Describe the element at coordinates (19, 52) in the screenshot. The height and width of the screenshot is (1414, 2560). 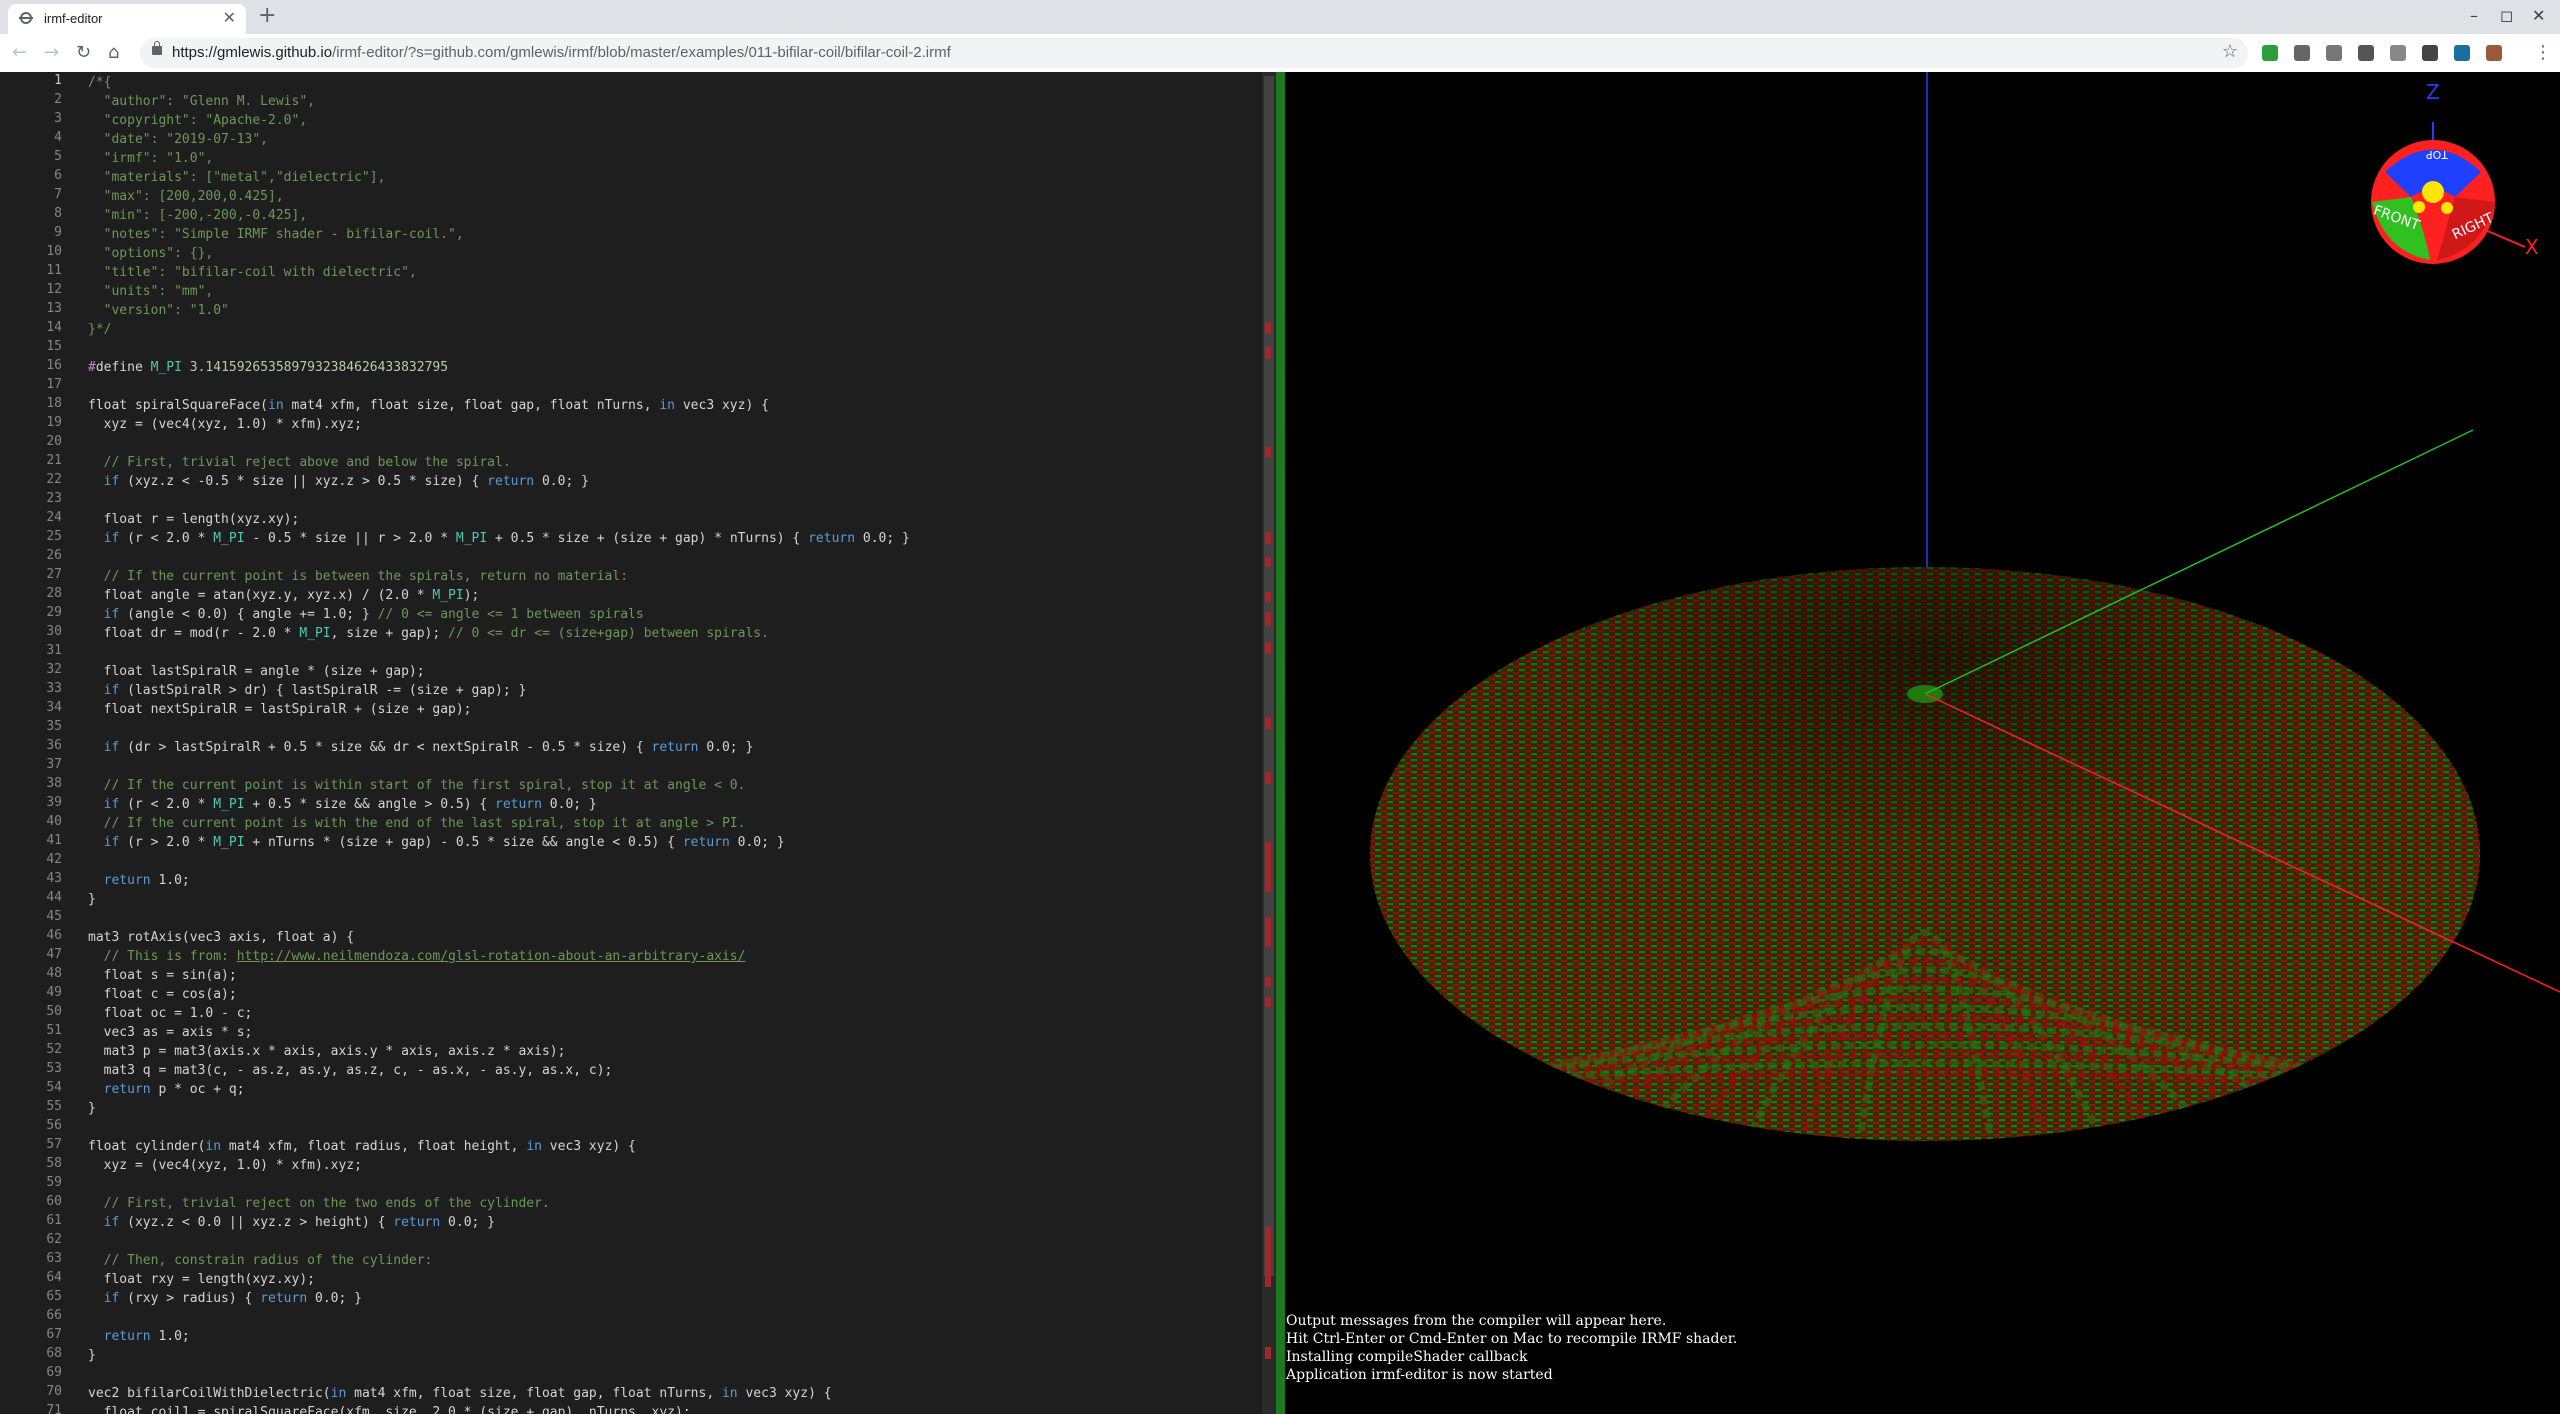
I see `back-button: ←` at that location.